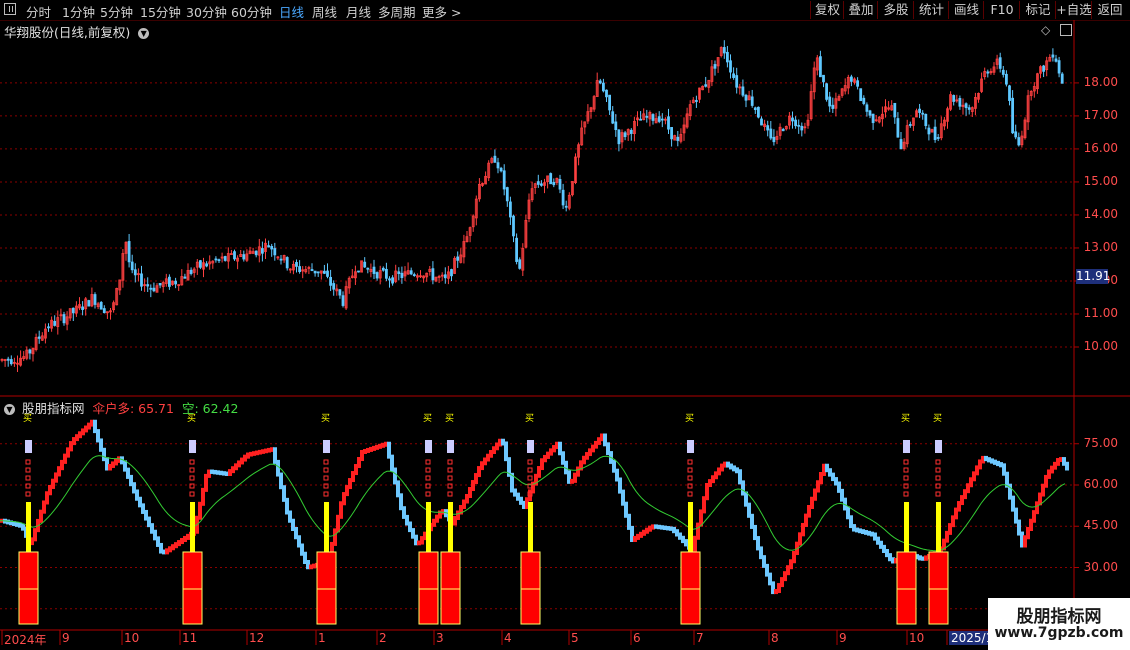 This screenshot has height=650, width=1130. What do you see at coordinates (1059, 617) in the screenshot?
I see `watermark-title: 股朋指标网` at bounding box center [1059, 617].